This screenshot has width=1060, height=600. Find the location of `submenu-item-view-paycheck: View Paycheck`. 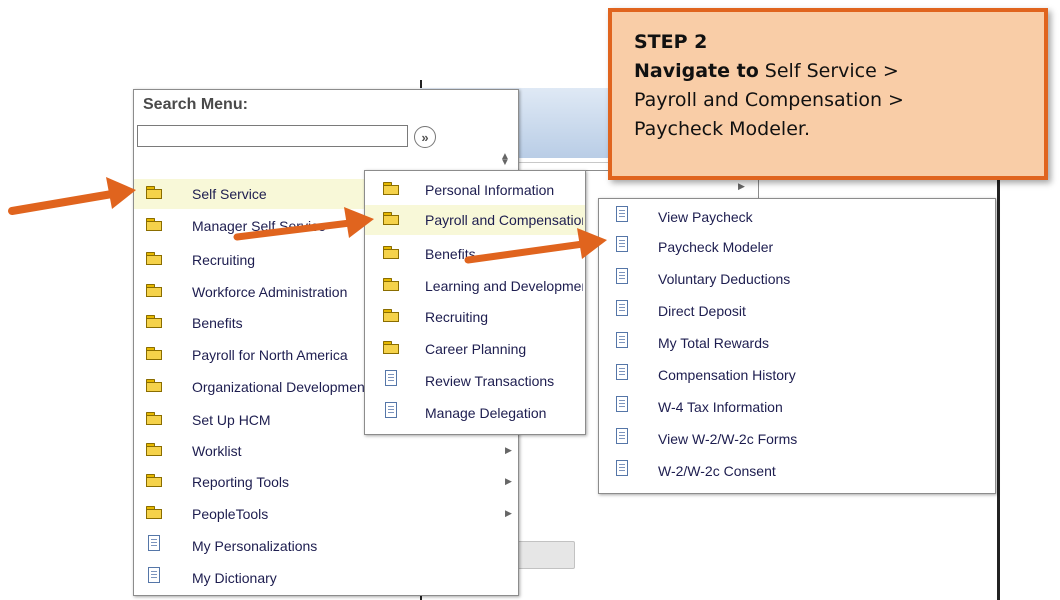

submenu-item-view-paycheck: View Paycheck is located at coordinates (796, 217).